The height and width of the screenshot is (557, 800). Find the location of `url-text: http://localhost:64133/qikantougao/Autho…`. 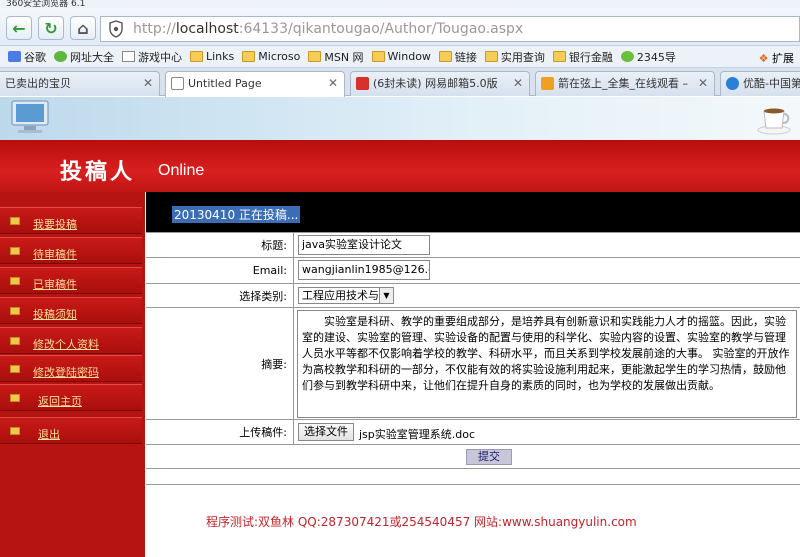

url-text: http://localhost:64133/qikantougao/Autho… is located at coordinates (328, 29).